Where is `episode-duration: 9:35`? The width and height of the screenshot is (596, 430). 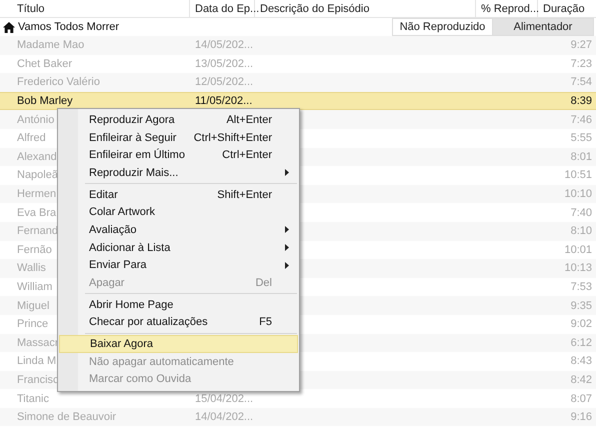 episode-duration: 9:35 is located at coordinates (581, 306).